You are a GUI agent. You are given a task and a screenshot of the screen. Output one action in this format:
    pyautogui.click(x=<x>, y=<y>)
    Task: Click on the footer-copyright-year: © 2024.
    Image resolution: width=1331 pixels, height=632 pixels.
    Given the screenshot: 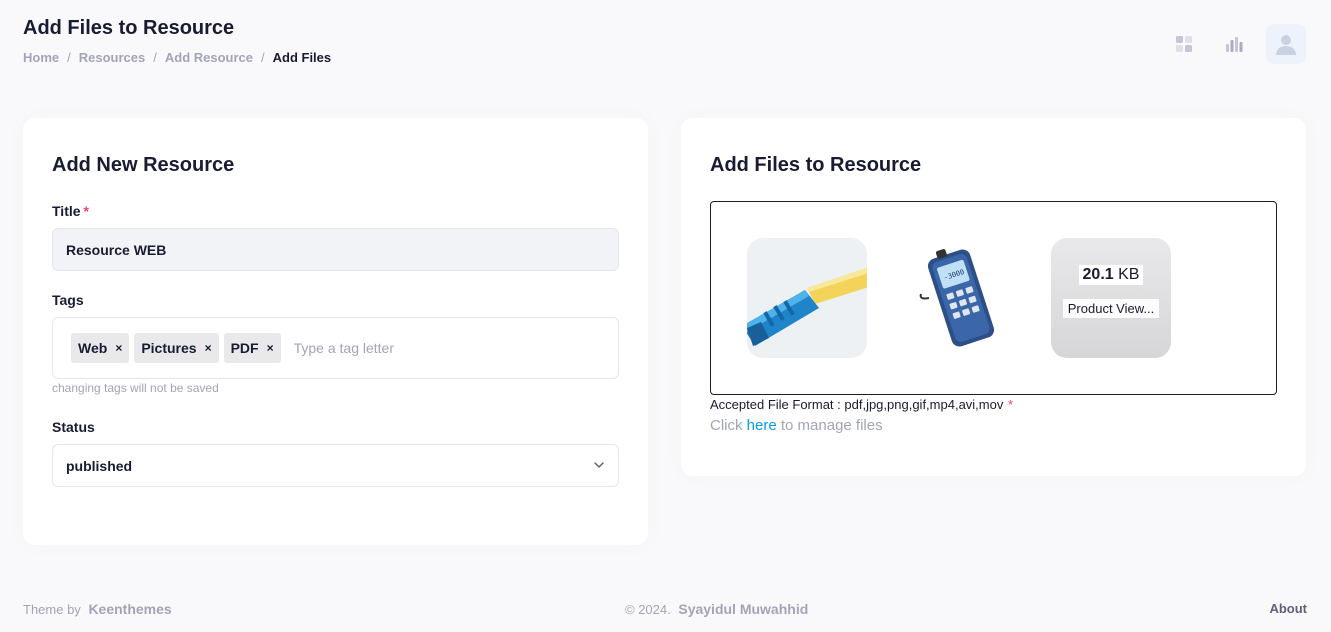 What is the action you would take?
    pyautogui.click(x=648, y=609)
    